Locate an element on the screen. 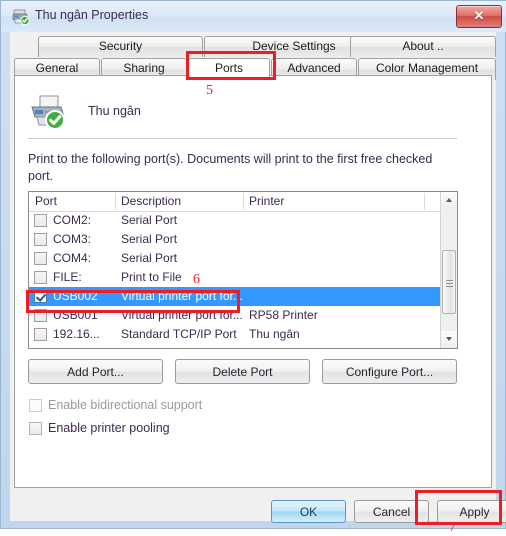  chevron-up-icon is located at coordinates (449, 200).